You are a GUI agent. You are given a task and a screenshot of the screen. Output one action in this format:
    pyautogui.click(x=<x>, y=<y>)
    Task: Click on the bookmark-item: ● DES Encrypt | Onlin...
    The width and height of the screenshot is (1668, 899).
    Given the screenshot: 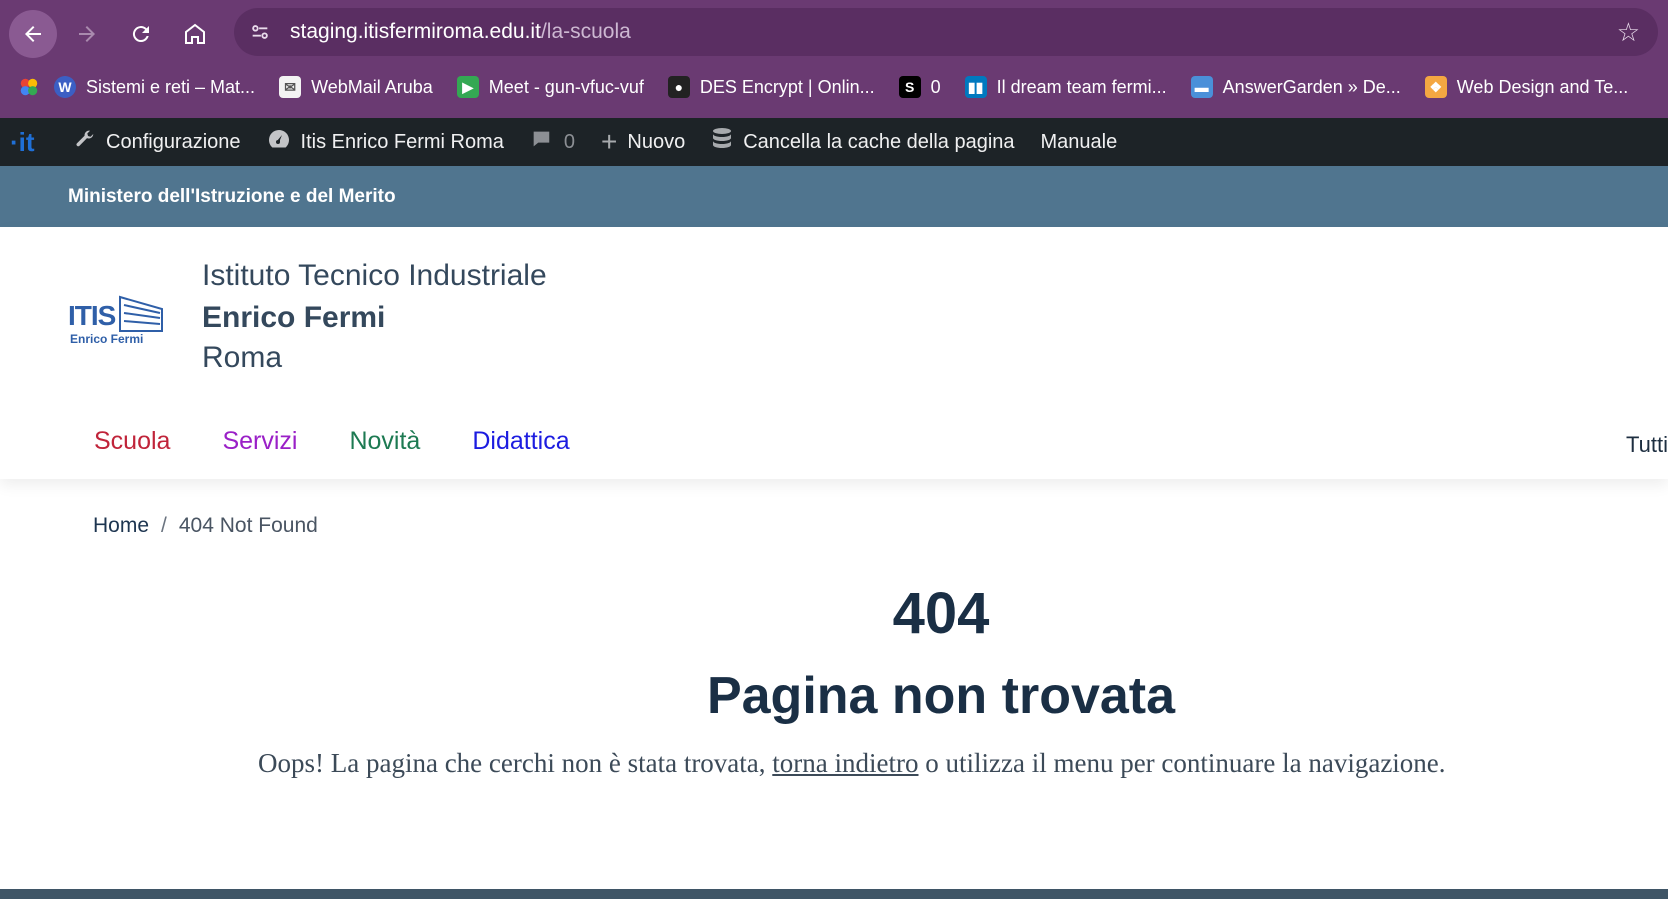 What is the action you would take?
    pyautogui.click(x=771, y=87)
    